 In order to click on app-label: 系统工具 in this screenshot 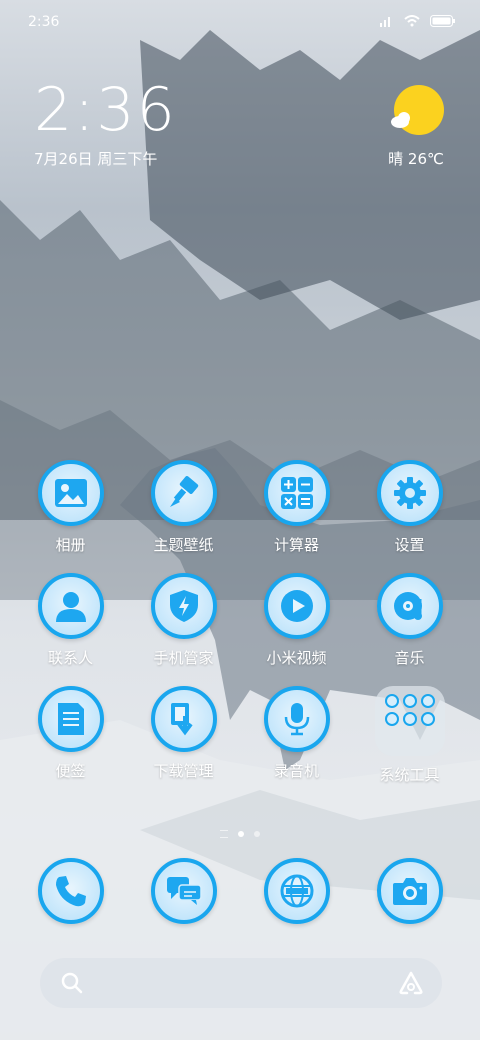, I will do `click(409, 775)`.